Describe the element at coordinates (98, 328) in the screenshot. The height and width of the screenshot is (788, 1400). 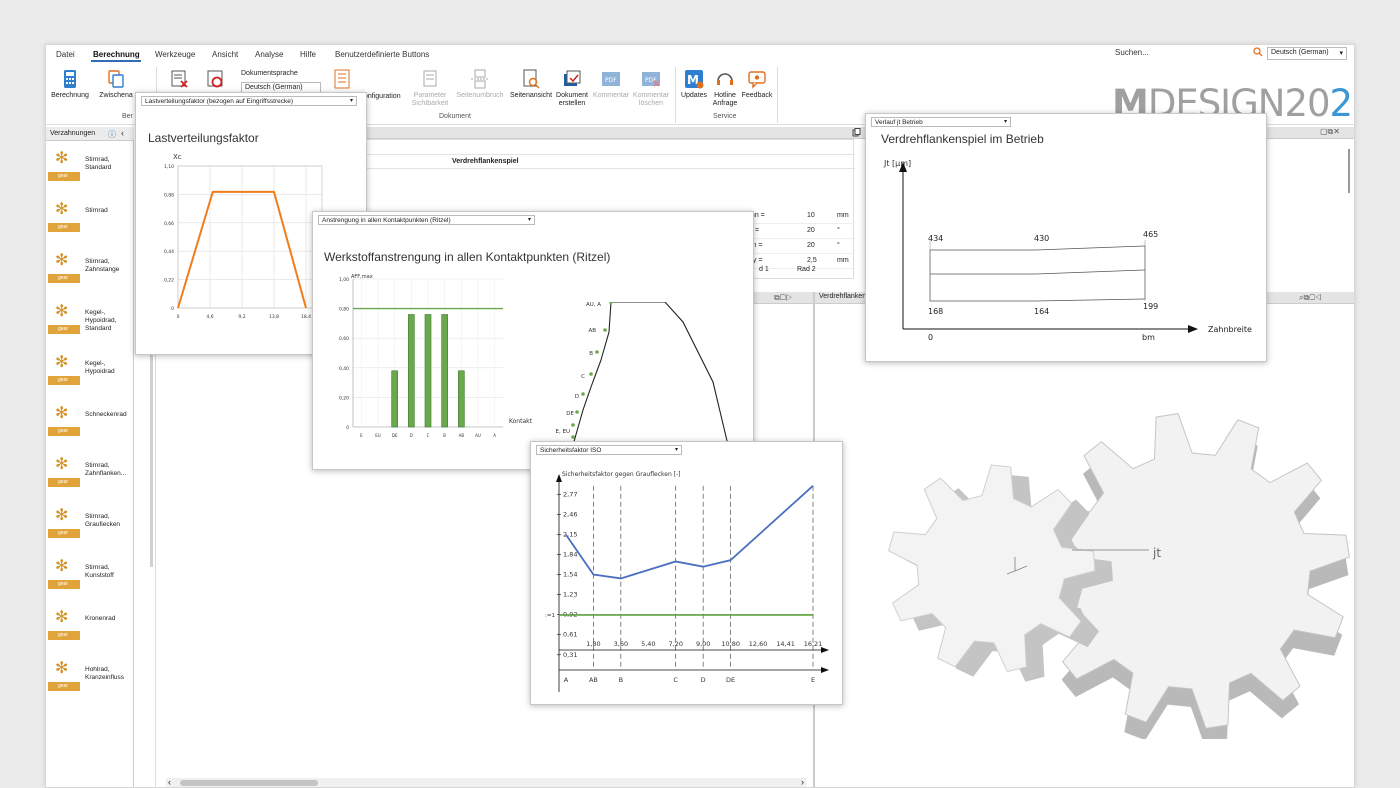
I see `label-line-3: Standard` at that location.